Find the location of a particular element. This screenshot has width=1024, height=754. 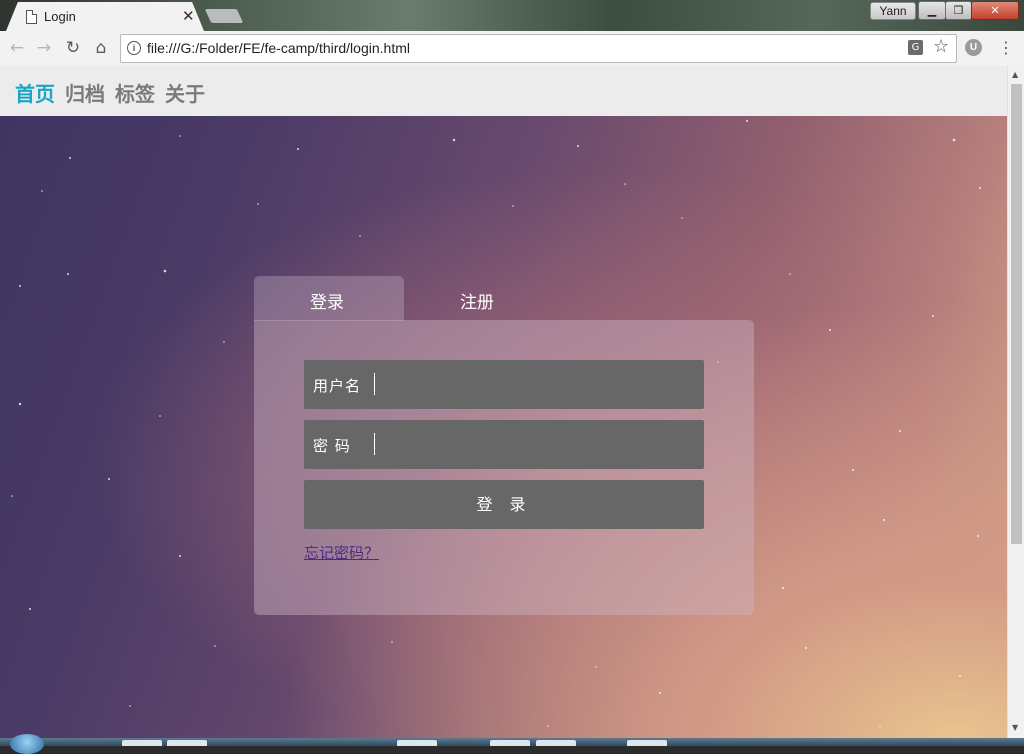

browser-menu-icon: ⋮ is located at coordinates (1006, 48).